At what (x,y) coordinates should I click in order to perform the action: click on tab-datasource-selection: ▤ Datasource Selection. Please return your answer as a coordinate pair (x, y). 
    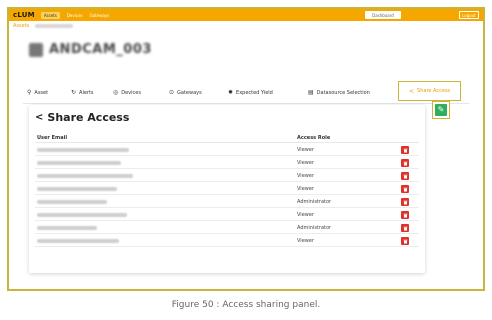
    Looking at the image, I should click on (339, 92).